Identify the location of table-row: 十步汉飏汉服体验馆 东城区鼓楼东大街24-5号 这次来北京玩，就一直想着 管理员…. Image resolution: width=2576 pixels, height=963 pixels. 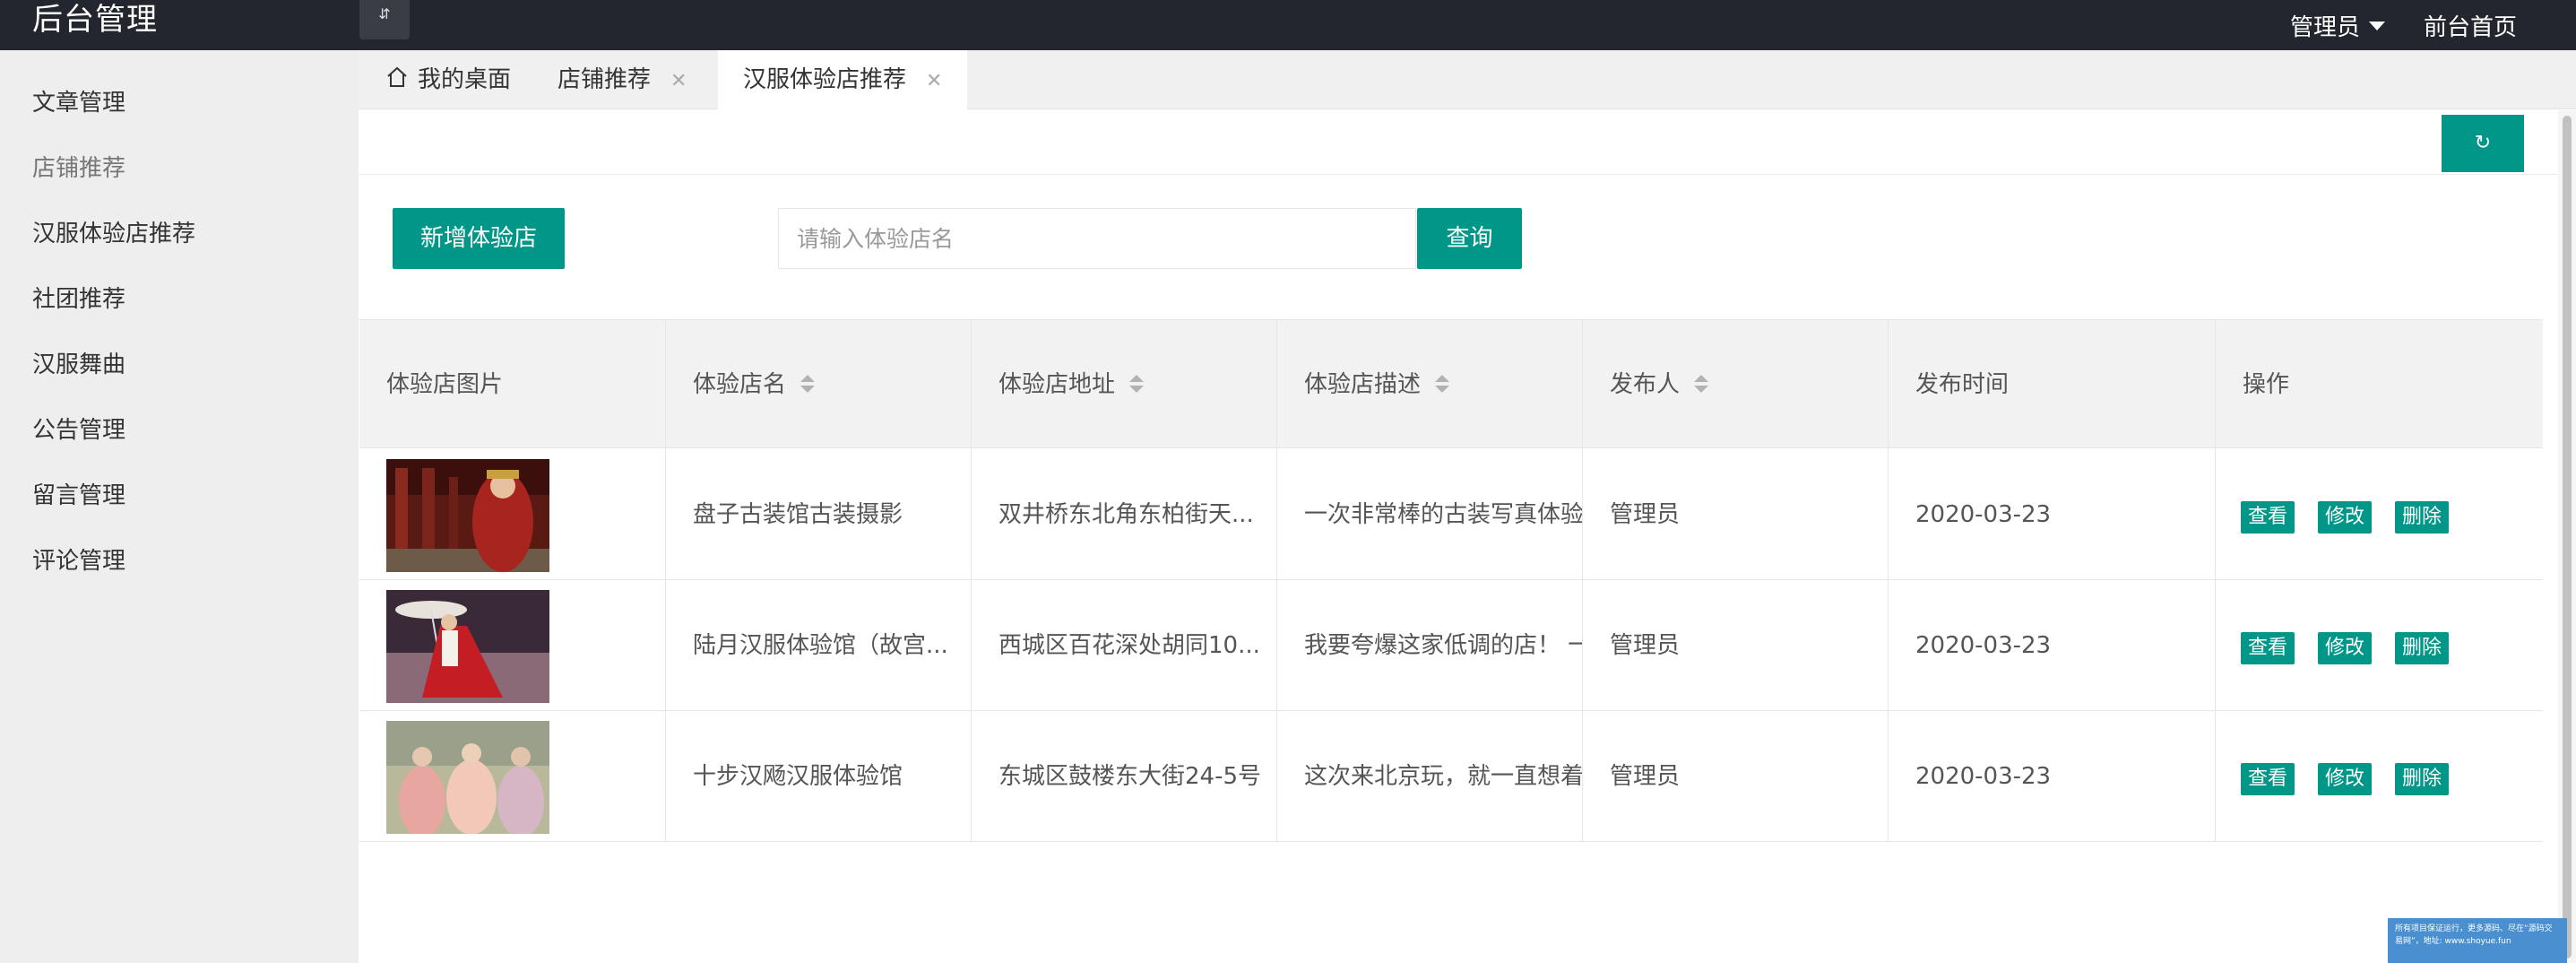
(1451, 776).